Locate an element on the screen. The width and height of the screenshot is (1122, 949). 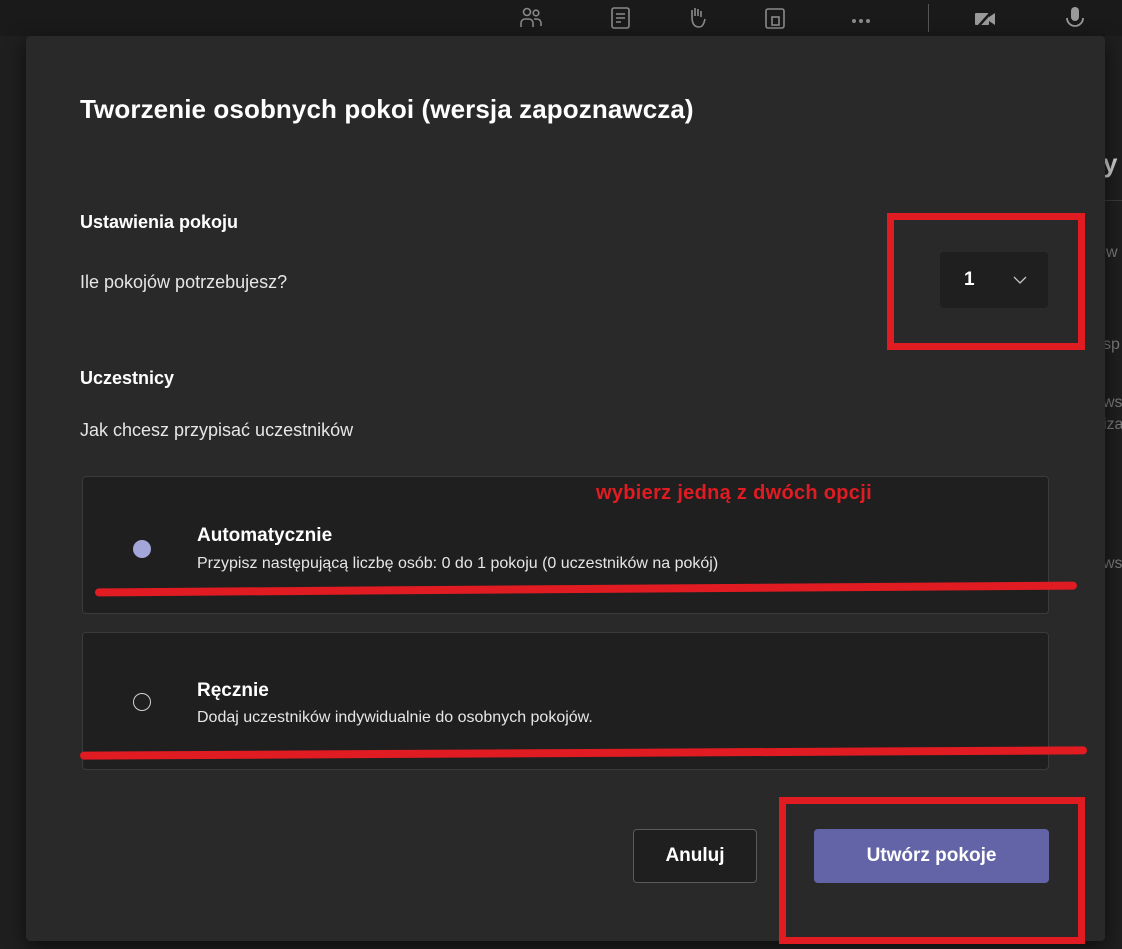
annotation-note: wybierz jedną z dwóch opcji is located at coordinates (734, 493).